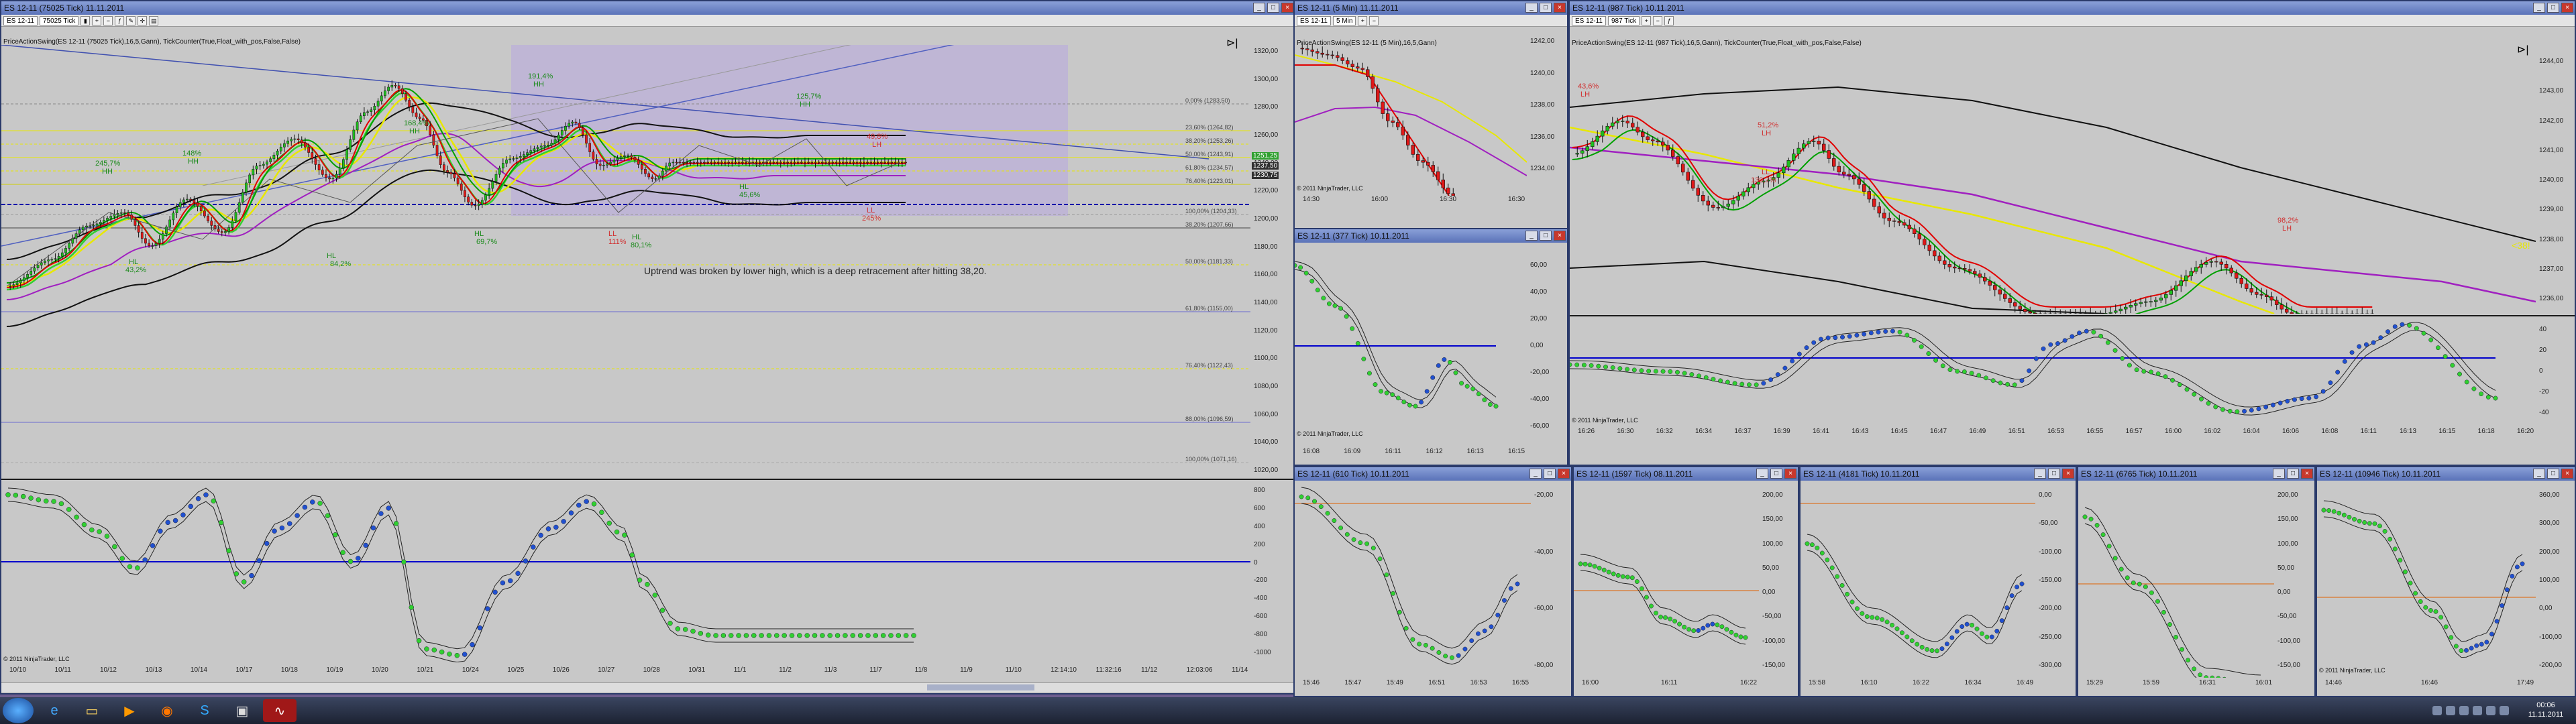 The image size is (2576, 724). What do you see at coordinates (280, 710) in the screenshot?
I see `ninjatrader-icon: ∿` at bounding box center [280, 710].